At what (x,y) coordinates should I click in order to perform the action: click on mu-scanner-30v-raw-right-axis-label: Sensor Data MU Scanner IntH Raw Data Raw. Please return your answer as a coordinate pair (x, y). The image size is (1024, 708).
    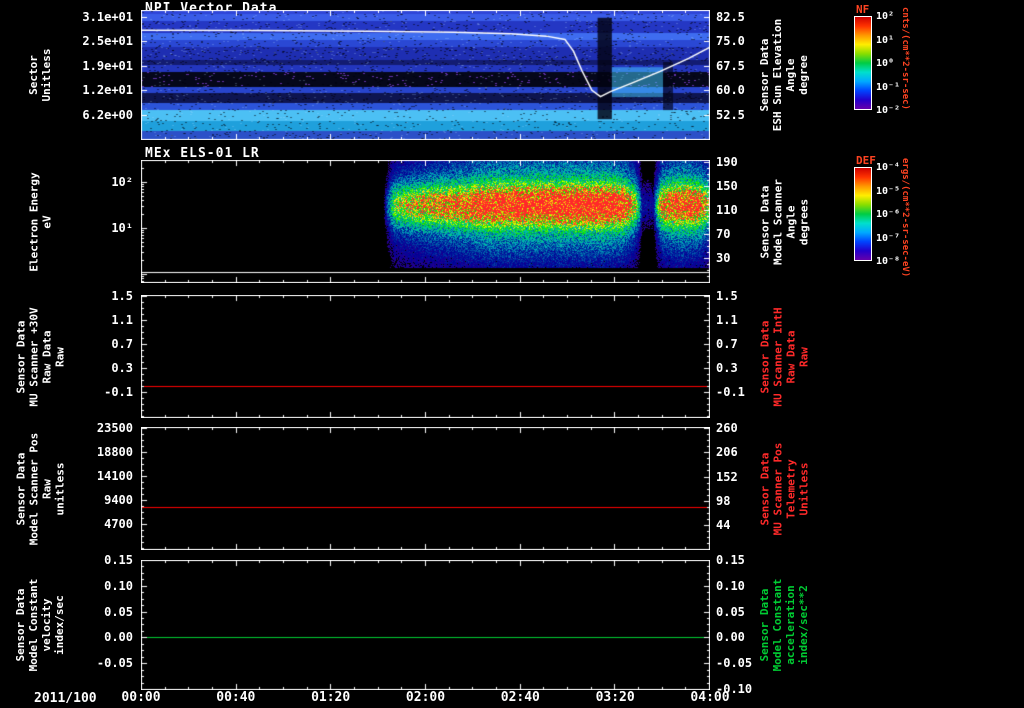
    Looking at the image, I should click on (784, 356).